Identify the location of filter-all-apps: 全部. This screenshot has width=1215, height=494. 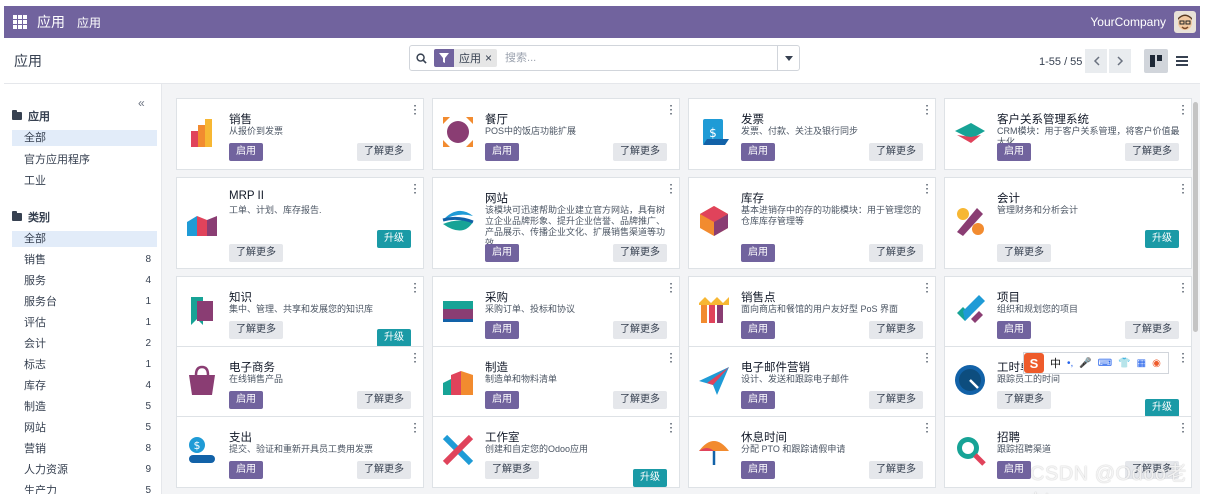
(84, 138).